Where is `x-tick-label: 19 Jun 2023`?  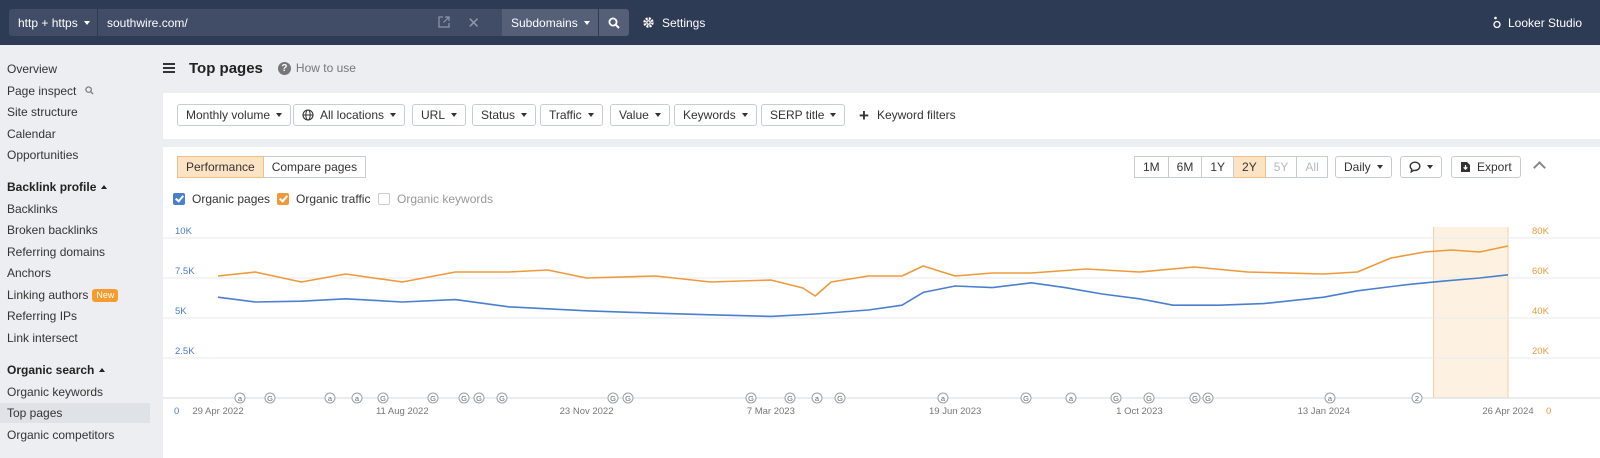
x-tick-label: 19 Jun 2023 is located at coordinates (955, 411).